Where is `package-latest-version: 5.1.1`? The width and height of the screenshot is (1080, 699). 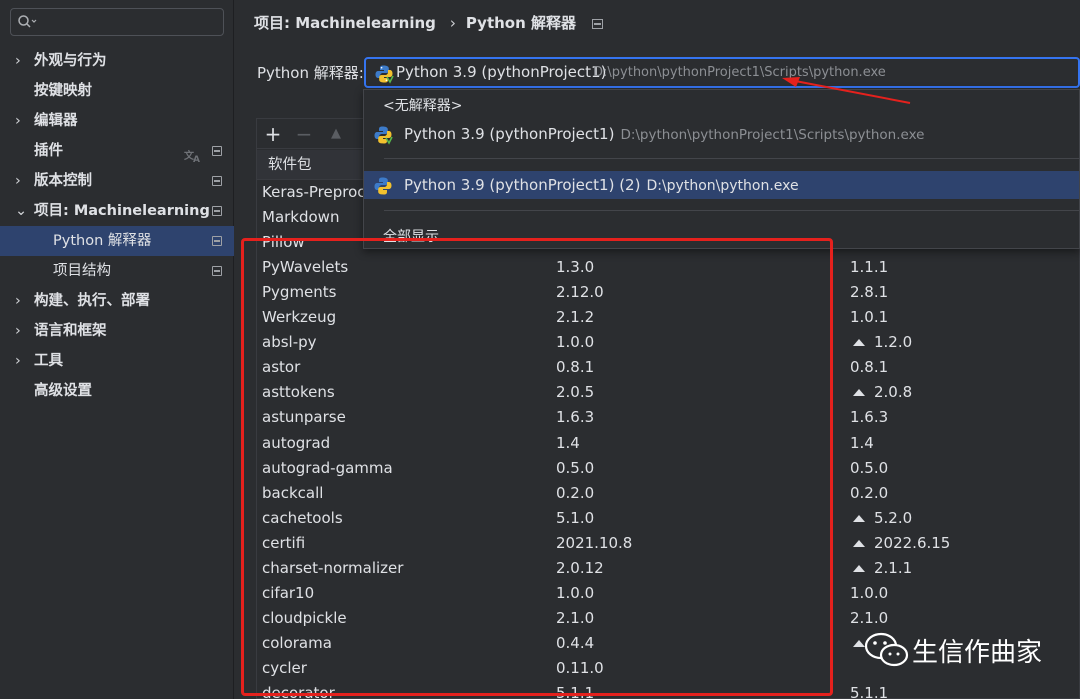
package-latest-version: 5.1.1 is located at coordinates (869, 691).